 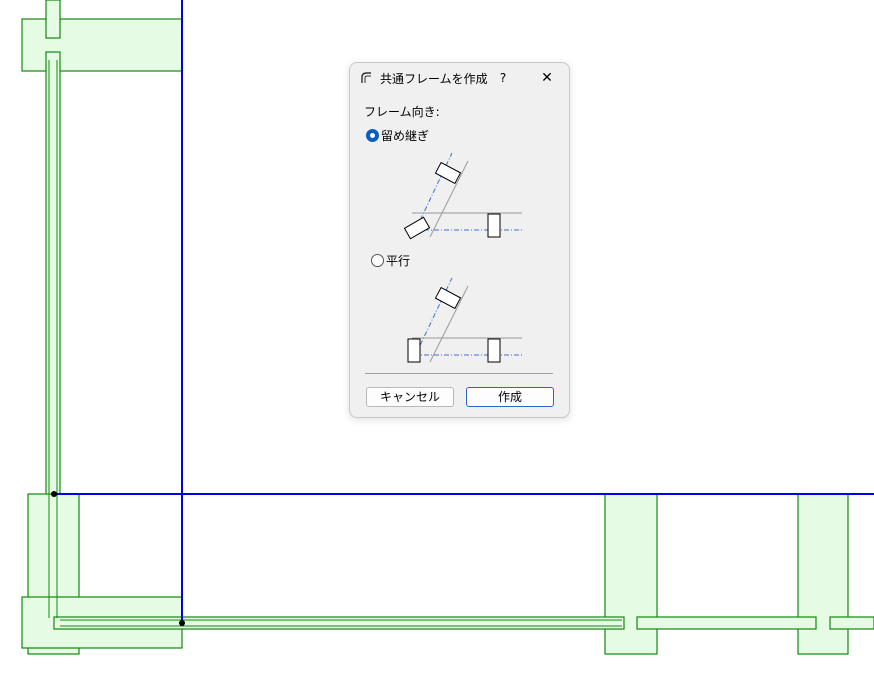 What do you see at coordinates (410, 397) in the screenshot?
I see `cancel-button: キャンセル` at bounding box center [410, 397].